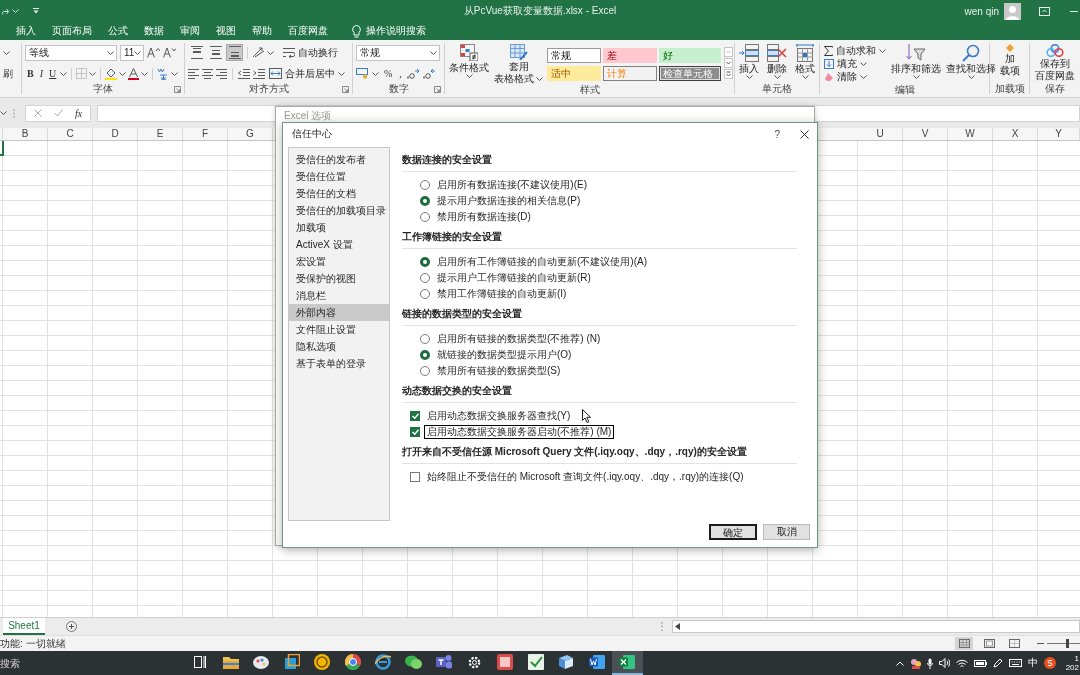  Describe the element at coordinates (398, 89) in the screenshot. I see `group-label: 数字` at that location.